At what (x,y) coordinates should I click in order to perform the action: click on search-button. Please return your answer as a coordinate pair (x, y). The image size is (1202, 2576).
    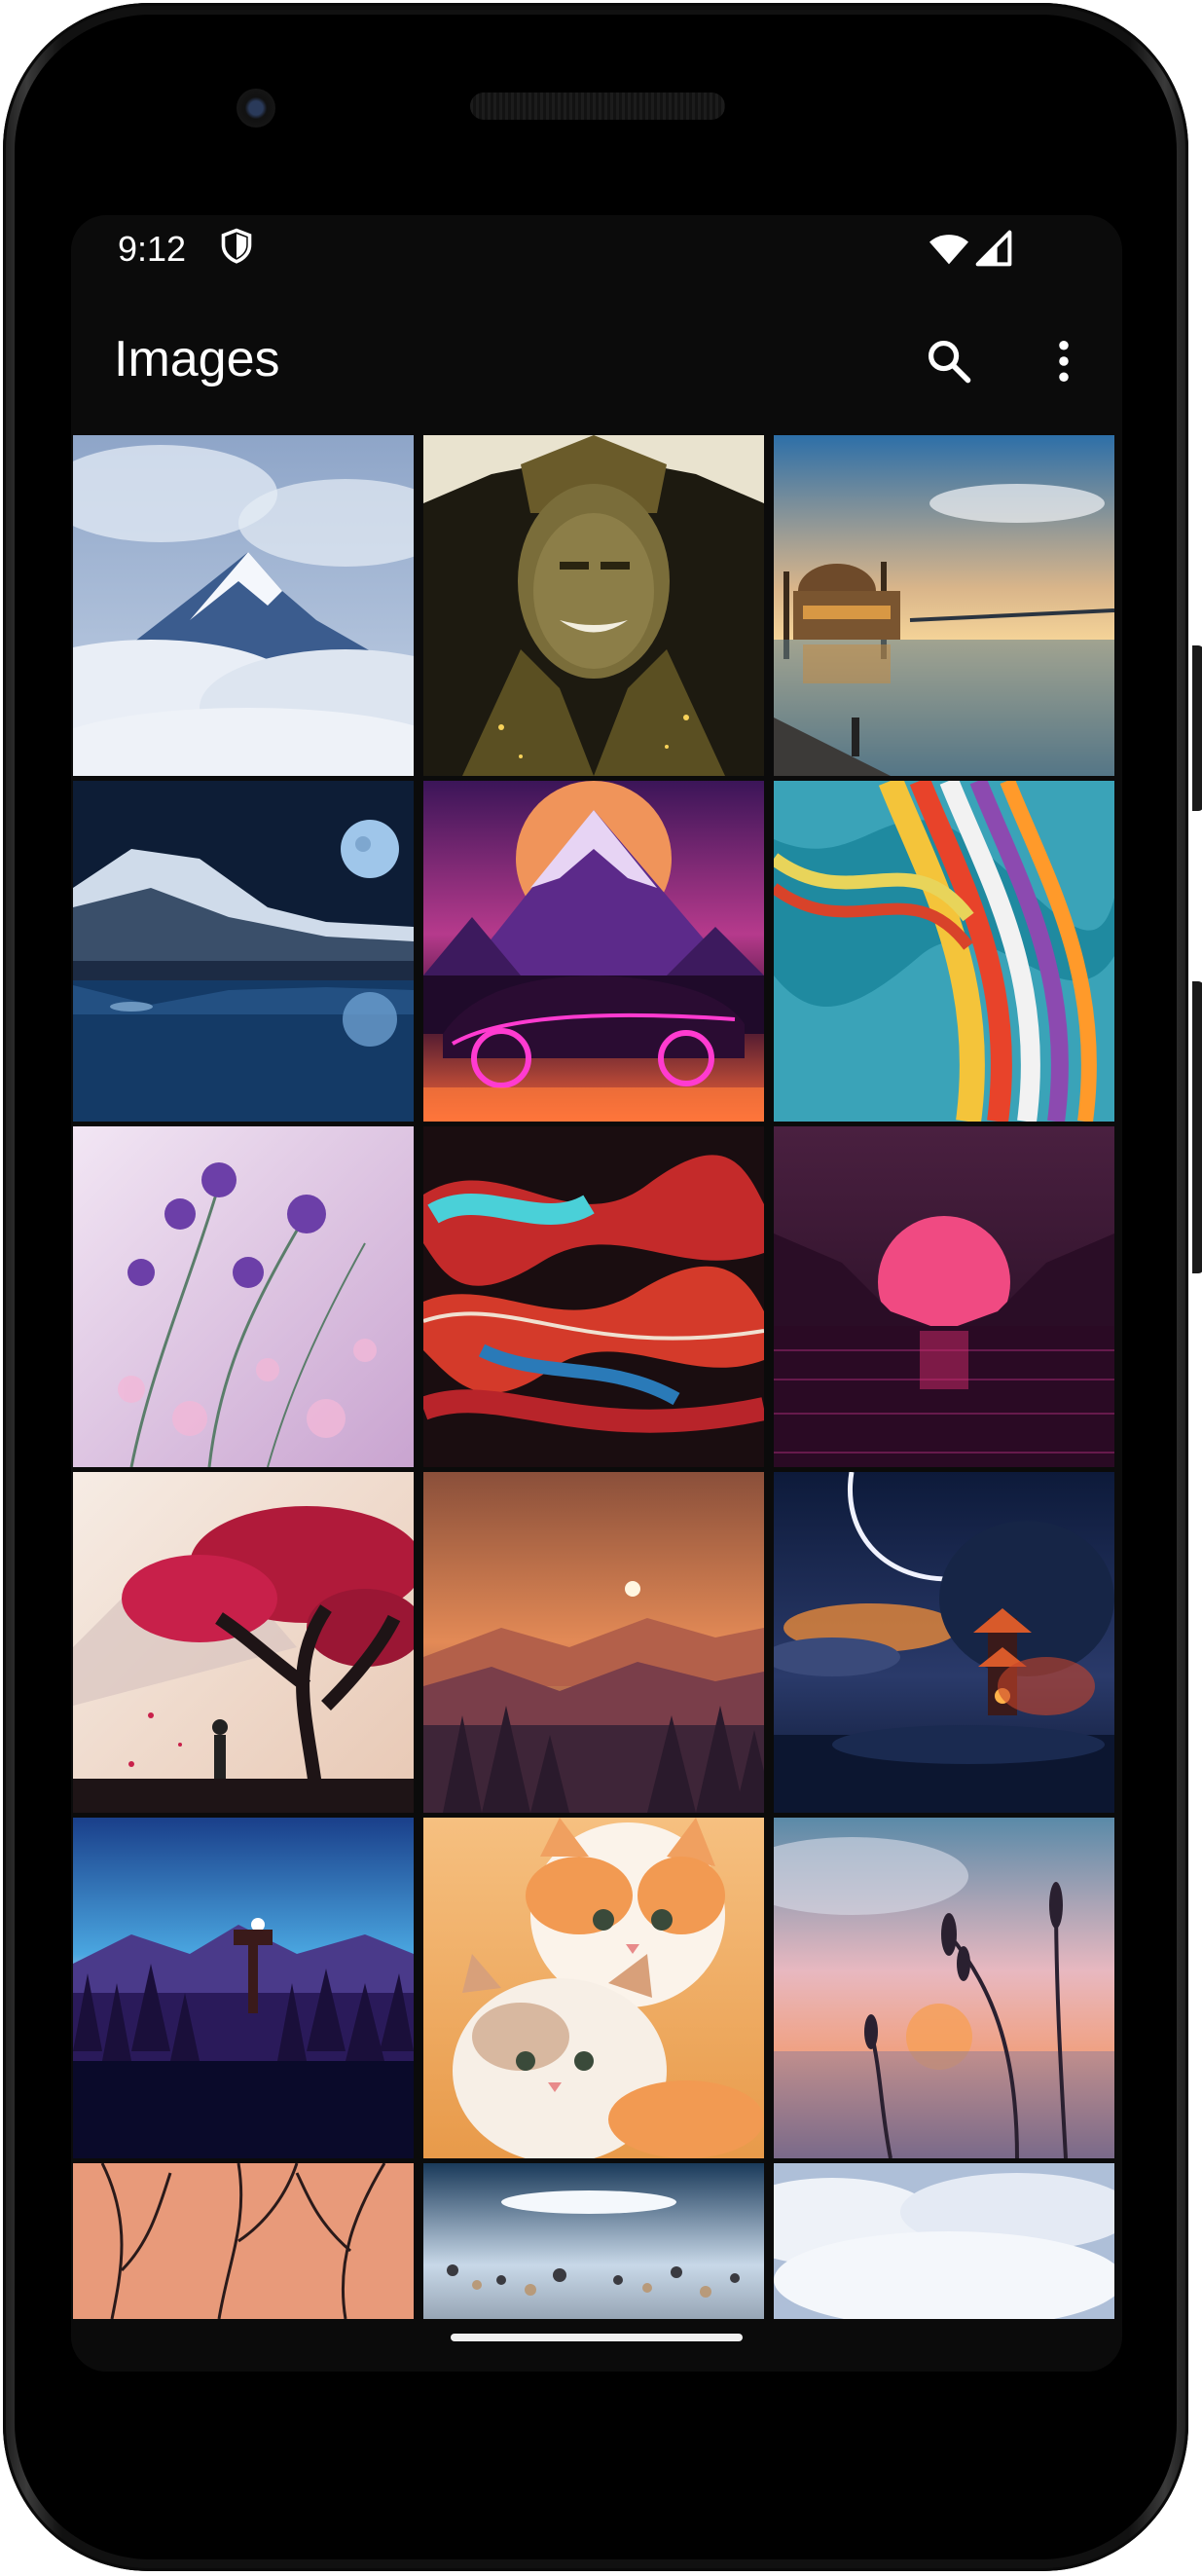
    Looking at the image, I should click on (949, 361).